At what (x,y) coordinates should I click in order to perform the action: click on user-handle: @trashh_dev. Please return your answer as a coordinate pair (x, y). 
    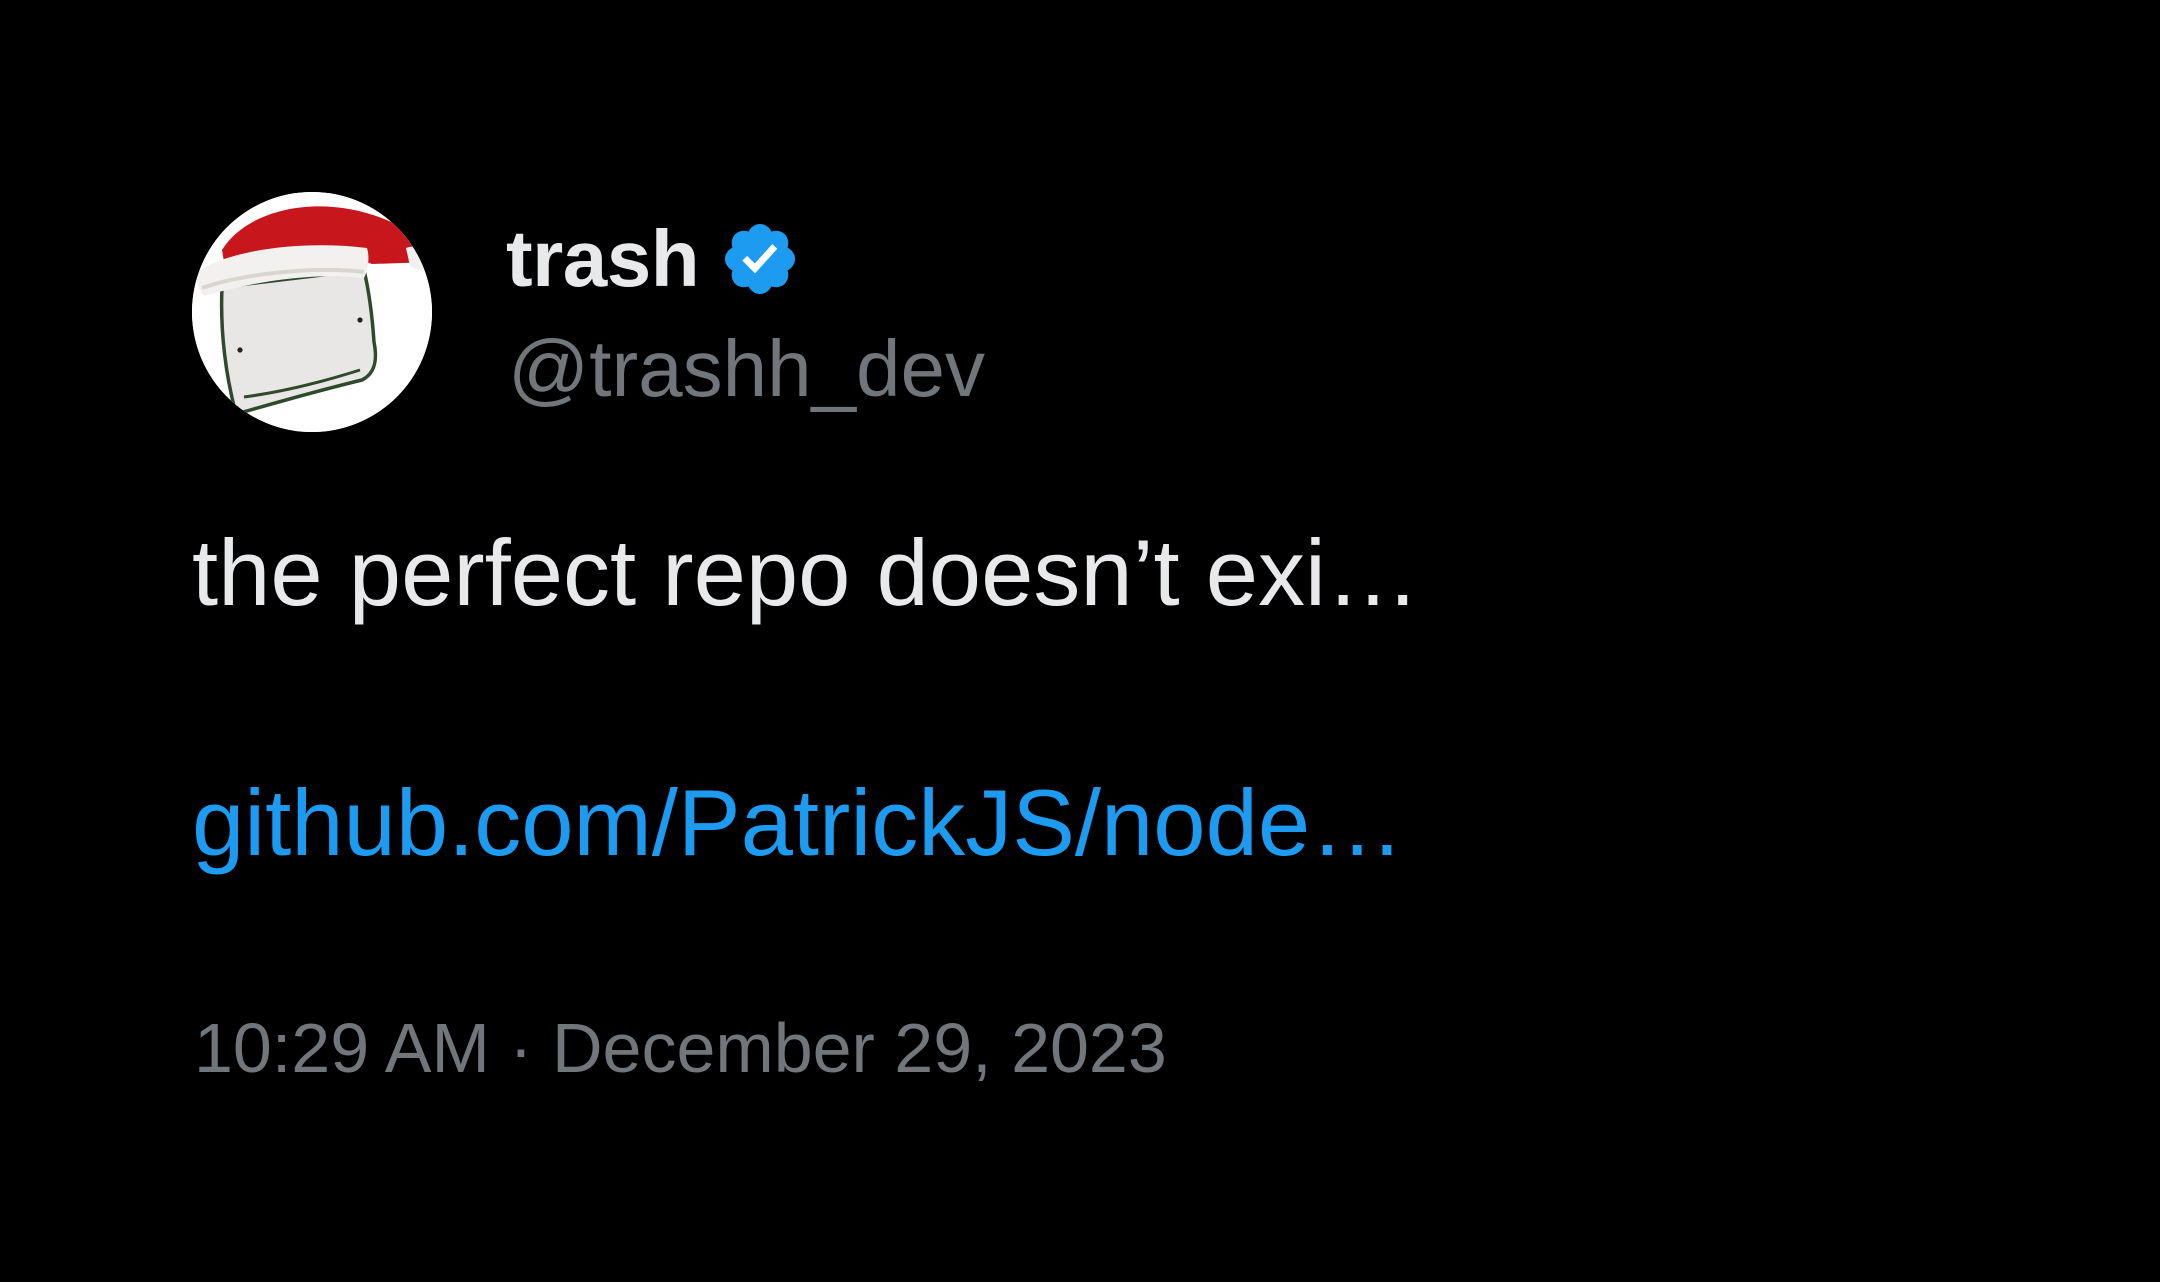
    Looking at the image, I should click on (746, 369).